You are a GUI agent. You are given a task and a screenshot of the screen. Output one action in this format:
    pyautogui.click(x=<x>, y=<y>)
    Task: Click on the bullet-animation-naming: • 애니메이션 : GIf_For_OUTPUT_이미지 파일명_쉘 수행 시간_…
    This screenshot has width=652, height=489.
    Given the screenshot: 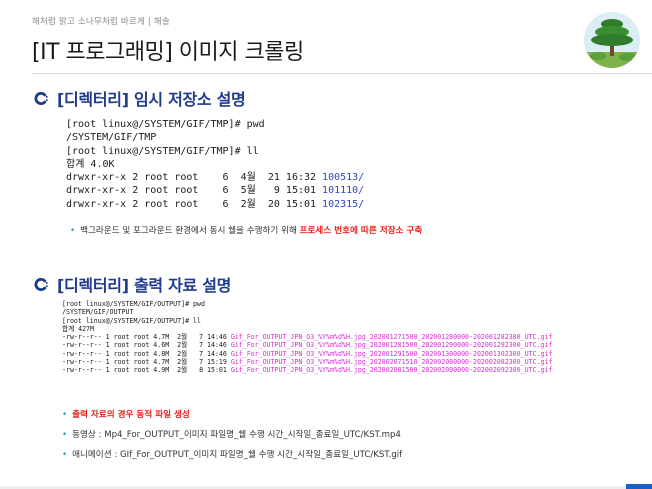 What is the action you would take?
    pyautogui.click(x=232, y=454)
    